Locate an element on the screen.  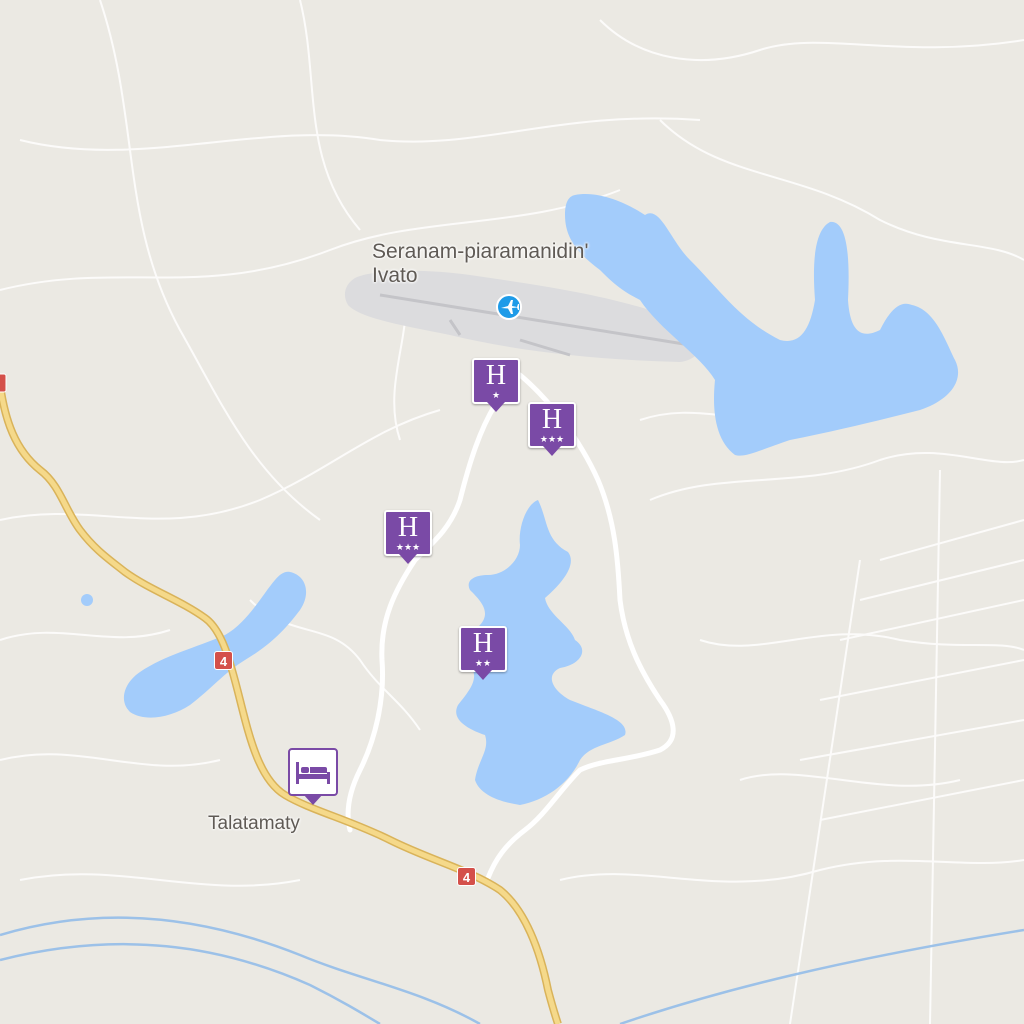
bed-icon is located at coordinates (313, 773).